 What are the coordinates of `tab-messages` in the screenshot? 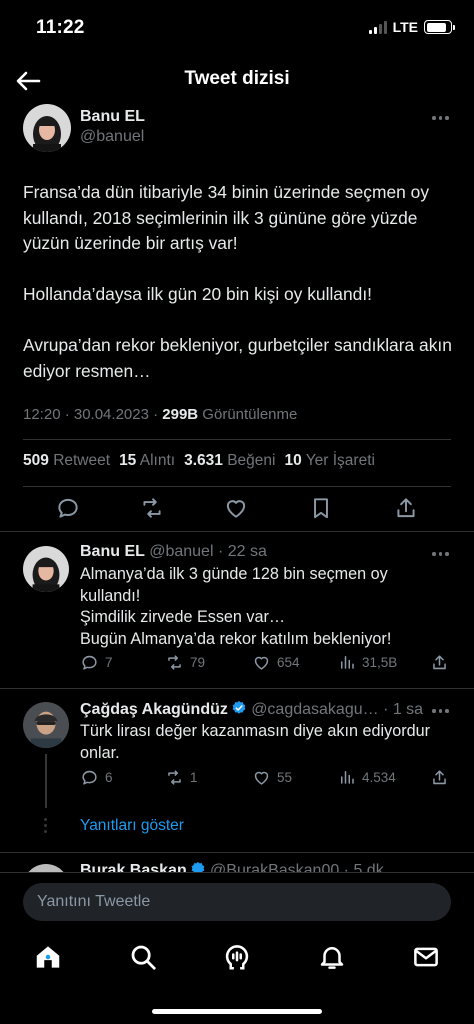 It's located at (426, 957).